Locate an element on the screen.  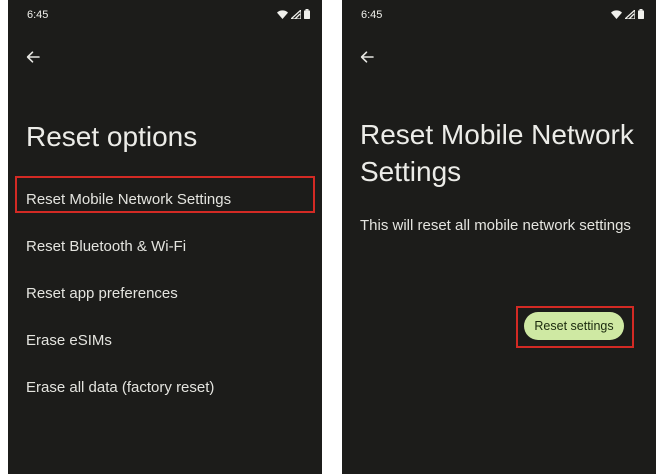
option-reset-mobile-network: Reset Mobile Network Settings is located at coordinates (165, 199).